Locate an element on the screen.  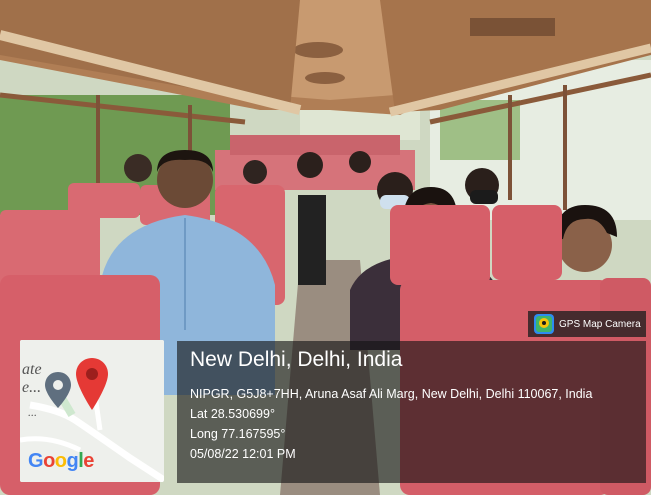
map-pin-camera-icon is located at coordinates (544, 324).